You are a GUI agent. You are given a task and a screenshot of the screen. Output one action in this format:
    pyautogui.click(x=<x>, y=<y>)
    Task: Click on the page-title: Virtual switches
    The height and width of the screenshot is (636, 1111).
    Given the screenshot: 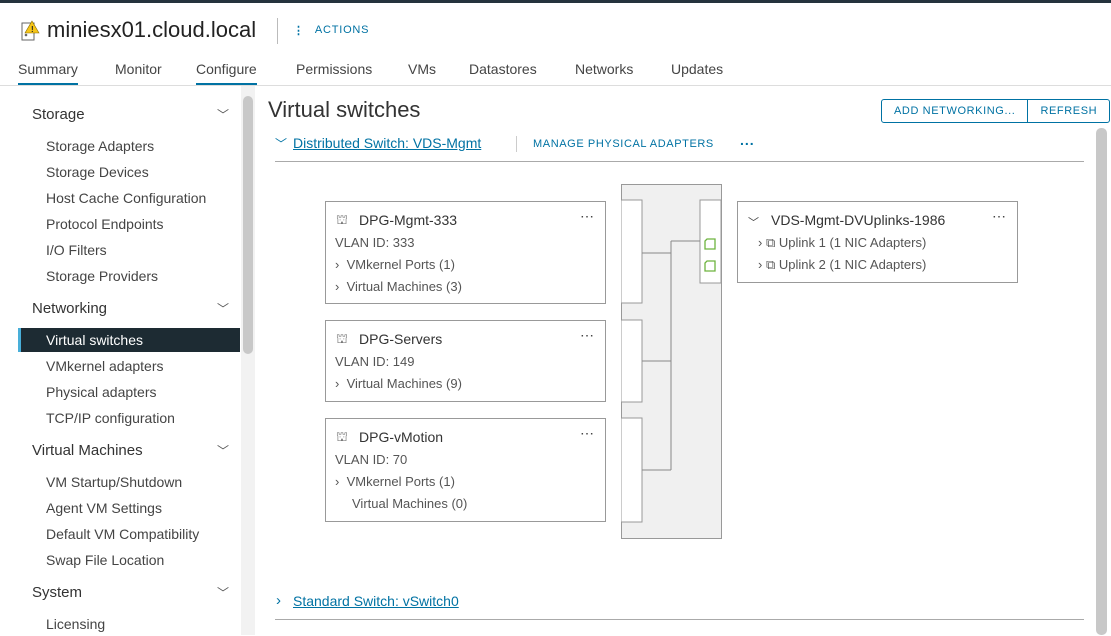 What is the action you would take?
    pyautogui.click(x=344, y=109)
    